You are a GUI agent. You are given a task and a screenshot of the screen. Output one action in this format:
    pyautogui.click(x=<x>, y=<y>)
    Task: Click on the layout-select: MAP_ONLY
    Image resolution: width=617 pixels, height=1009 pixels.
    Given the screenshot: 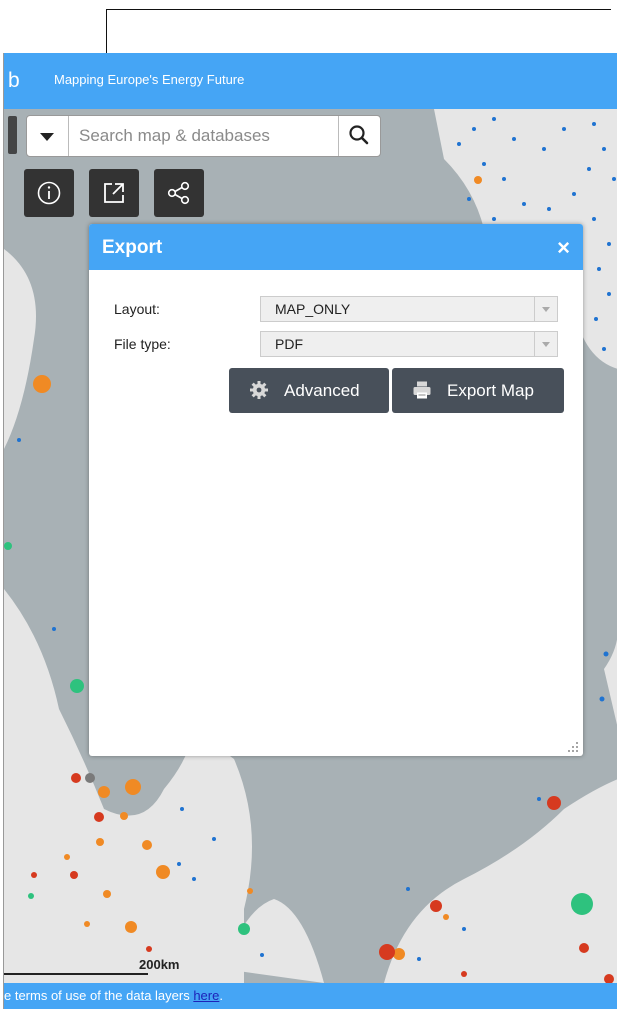 What is the action you would take?
    pyautogui.click(x=409, y=309)
    